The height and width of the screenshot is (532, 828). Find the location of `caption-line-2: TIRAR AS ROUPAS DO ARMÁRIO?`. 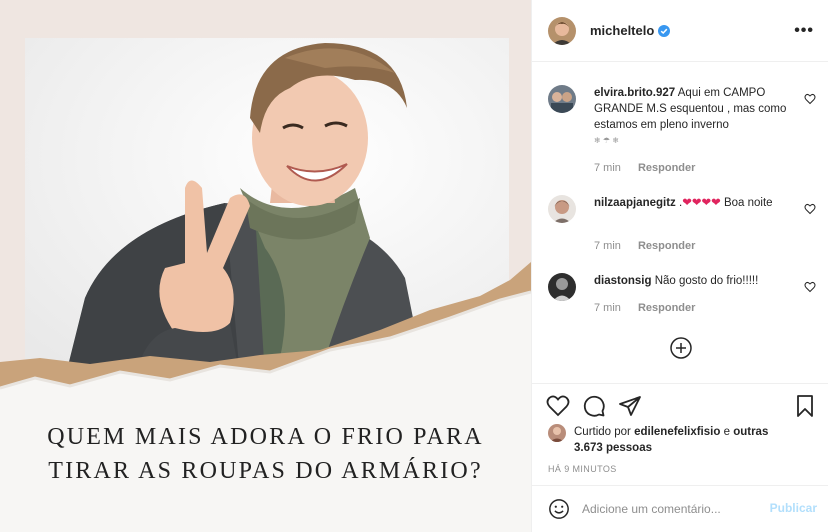

caption-line-2: TIRAR AS ROUPAS DO ARMÁRIO? is located at coordinates (265, 471).